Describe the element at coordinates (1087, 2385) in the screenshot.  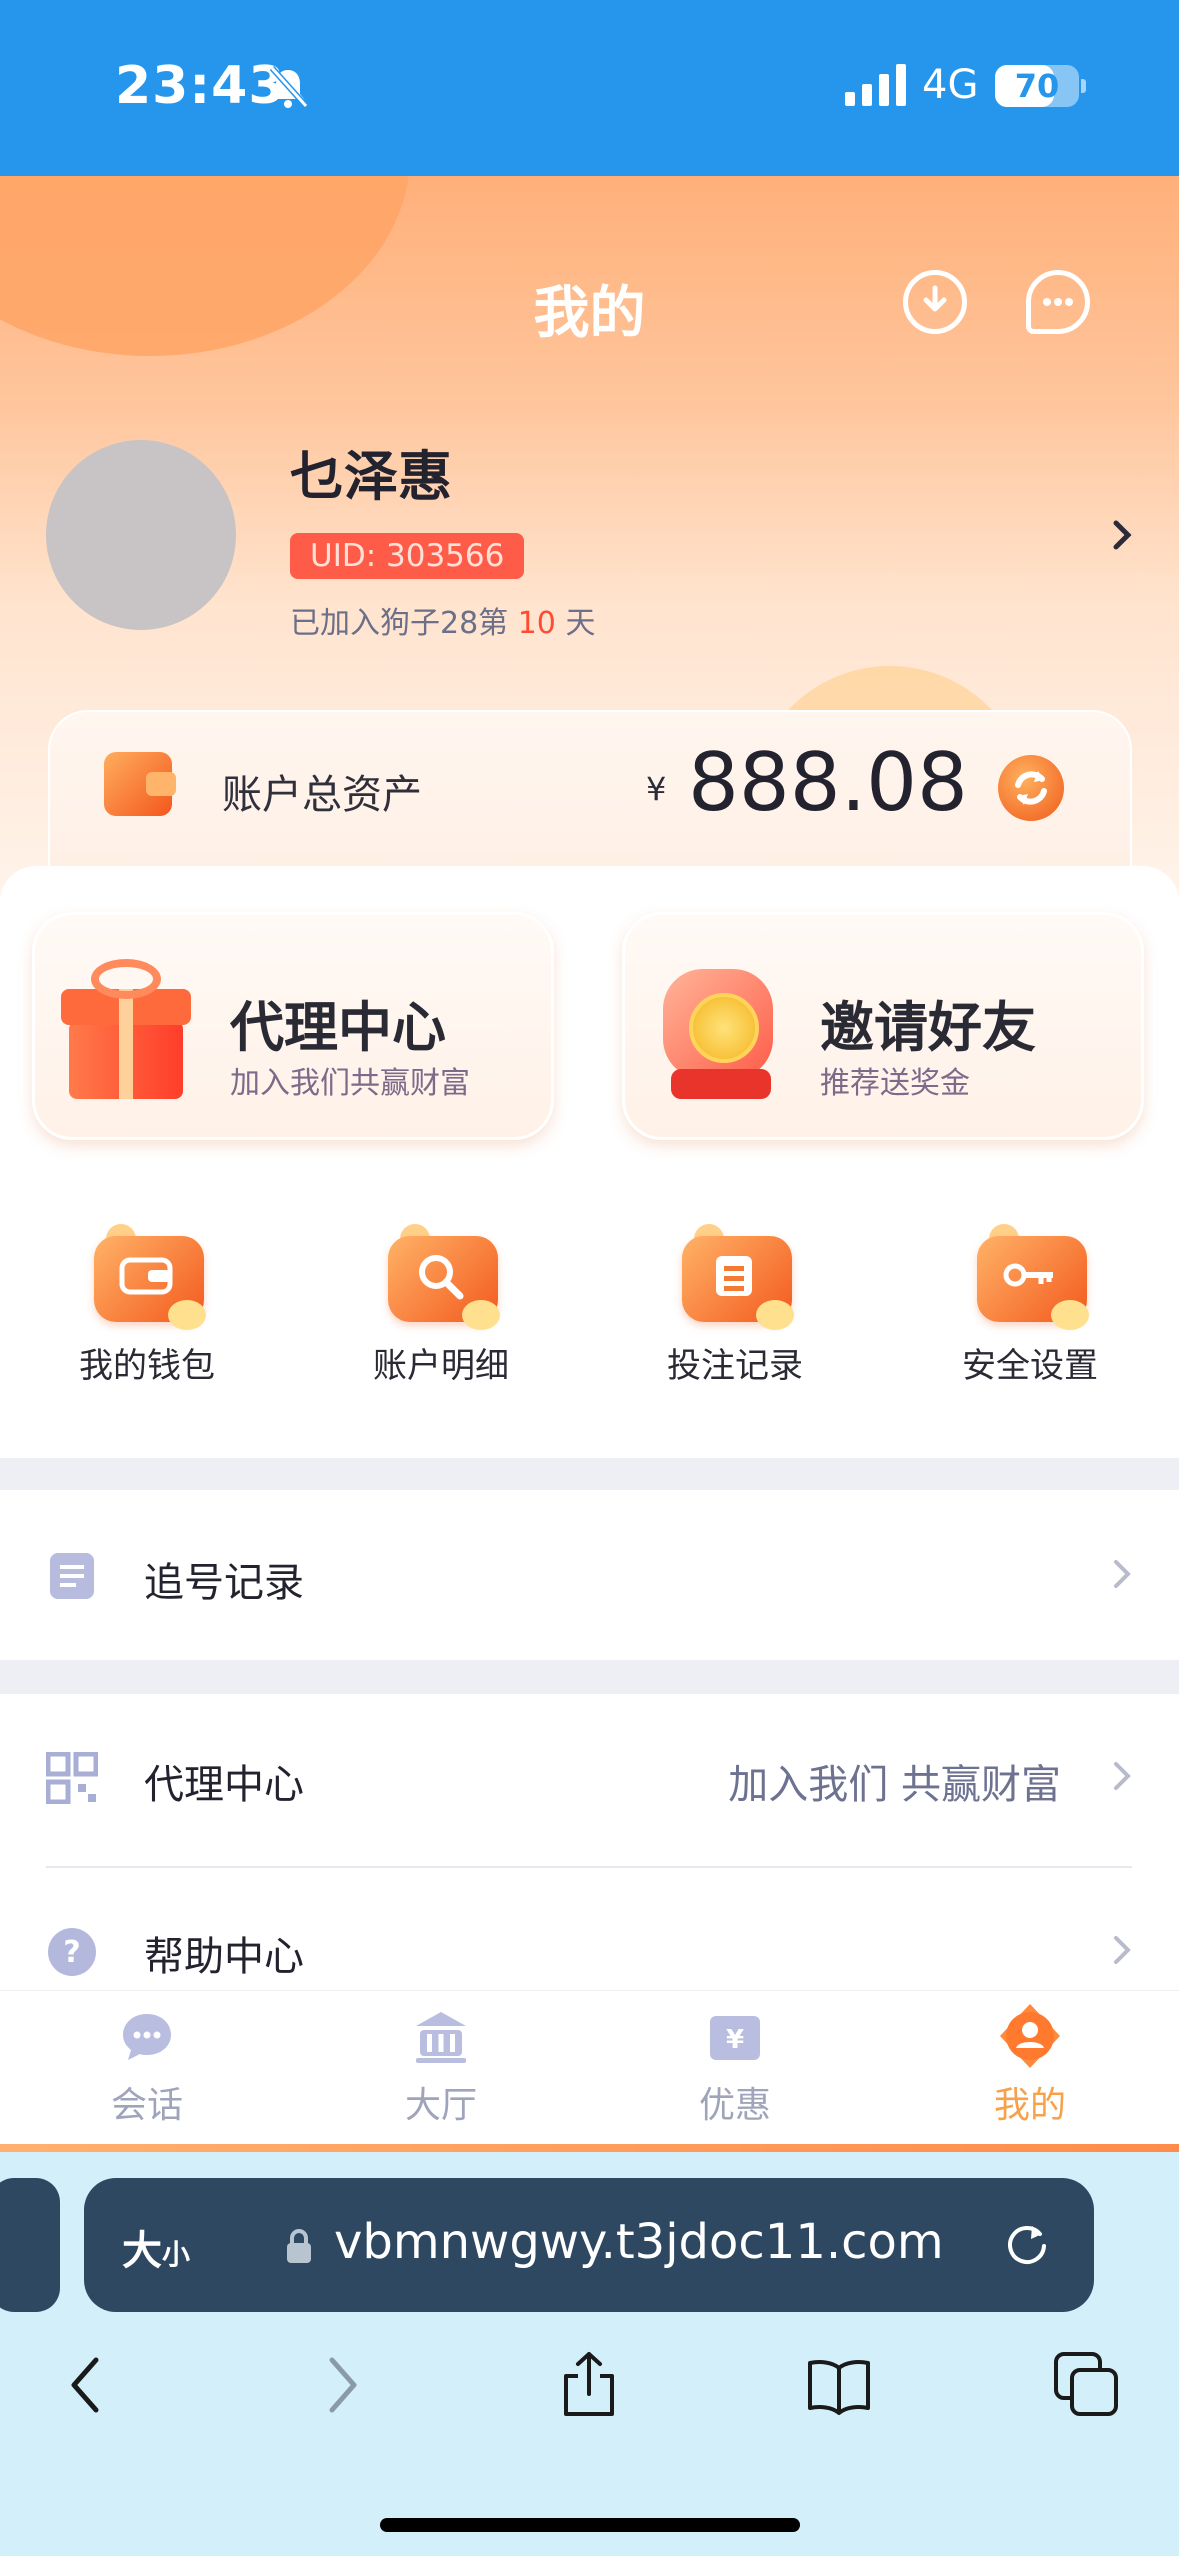
I see `tabs-icon` at that location.